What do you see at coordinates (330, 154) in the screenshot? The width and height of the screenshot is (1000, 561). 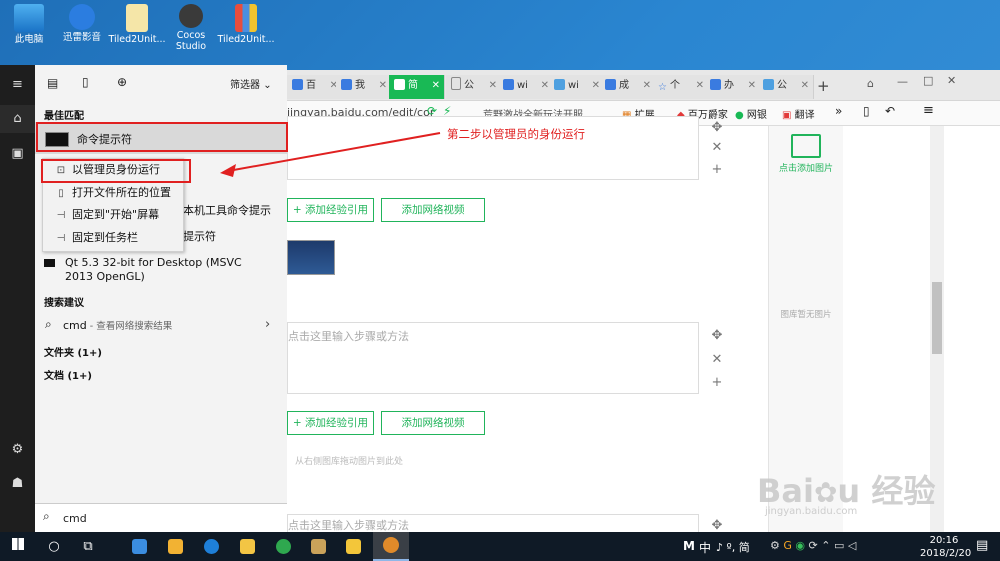 I see `annotation-arrow` at bounding box center [330, 154].